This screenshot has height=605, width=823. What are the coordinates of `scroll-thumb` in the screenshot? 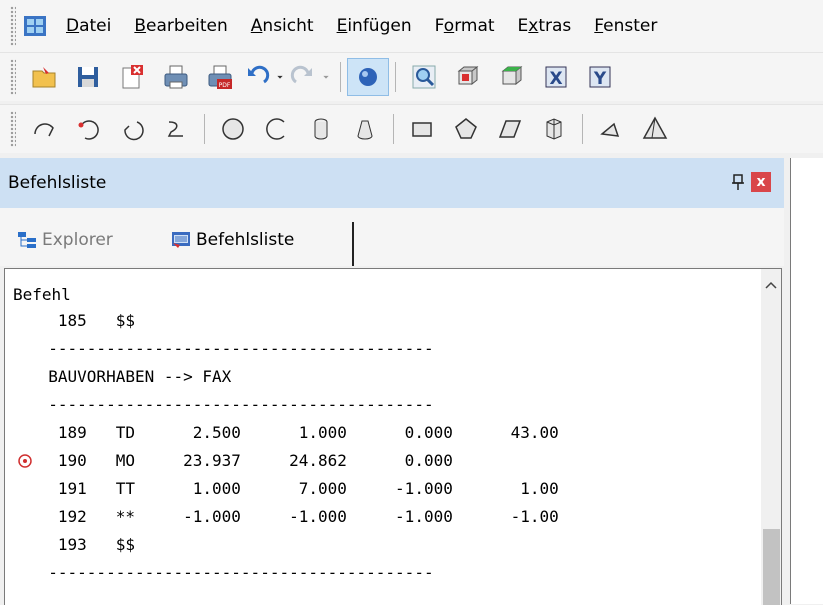 It's located at (771, 567).